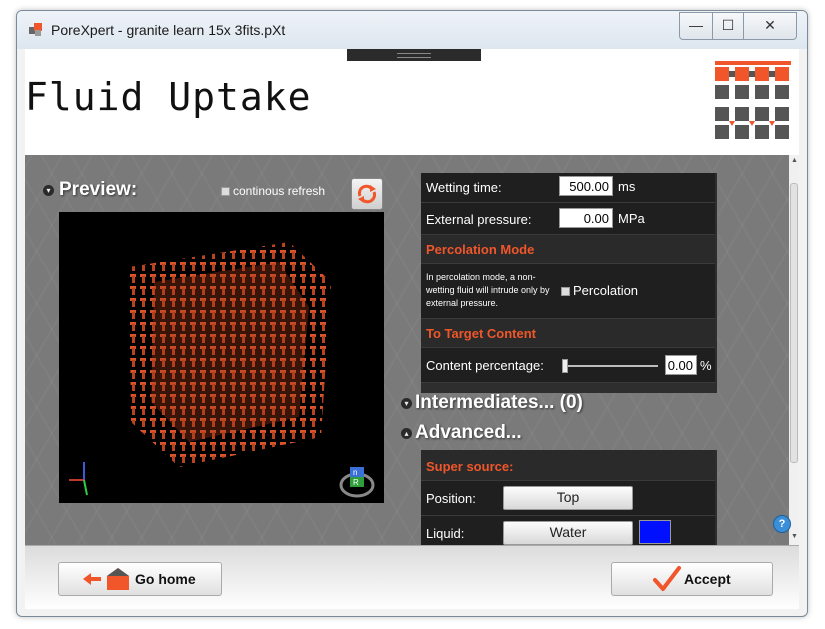 Image resolution: width=825 pixels, height=629 pixels. I want to click on scroll-down-arrow-icon: ▼, so click(794, 536).